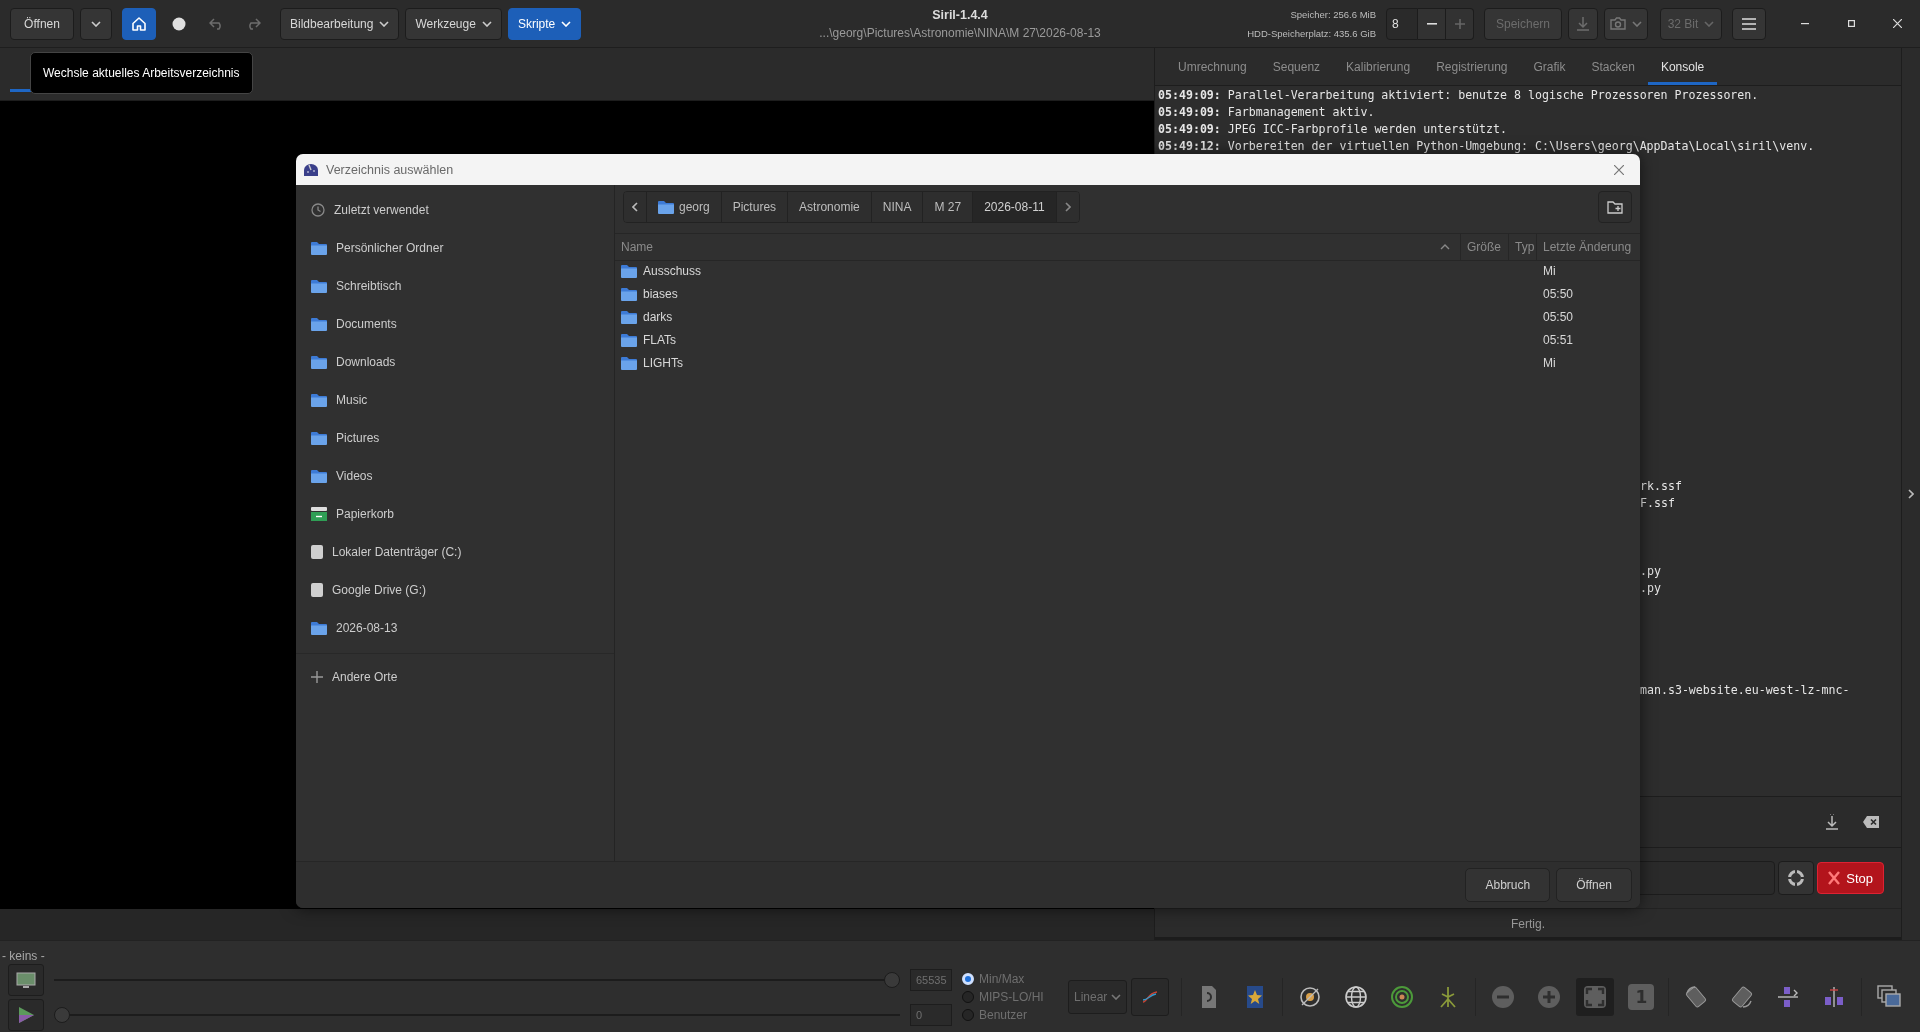  Describe the element at coordinates (1015, 207) in the screenshot. I see `path-segment: 2026-08-11` at that location.